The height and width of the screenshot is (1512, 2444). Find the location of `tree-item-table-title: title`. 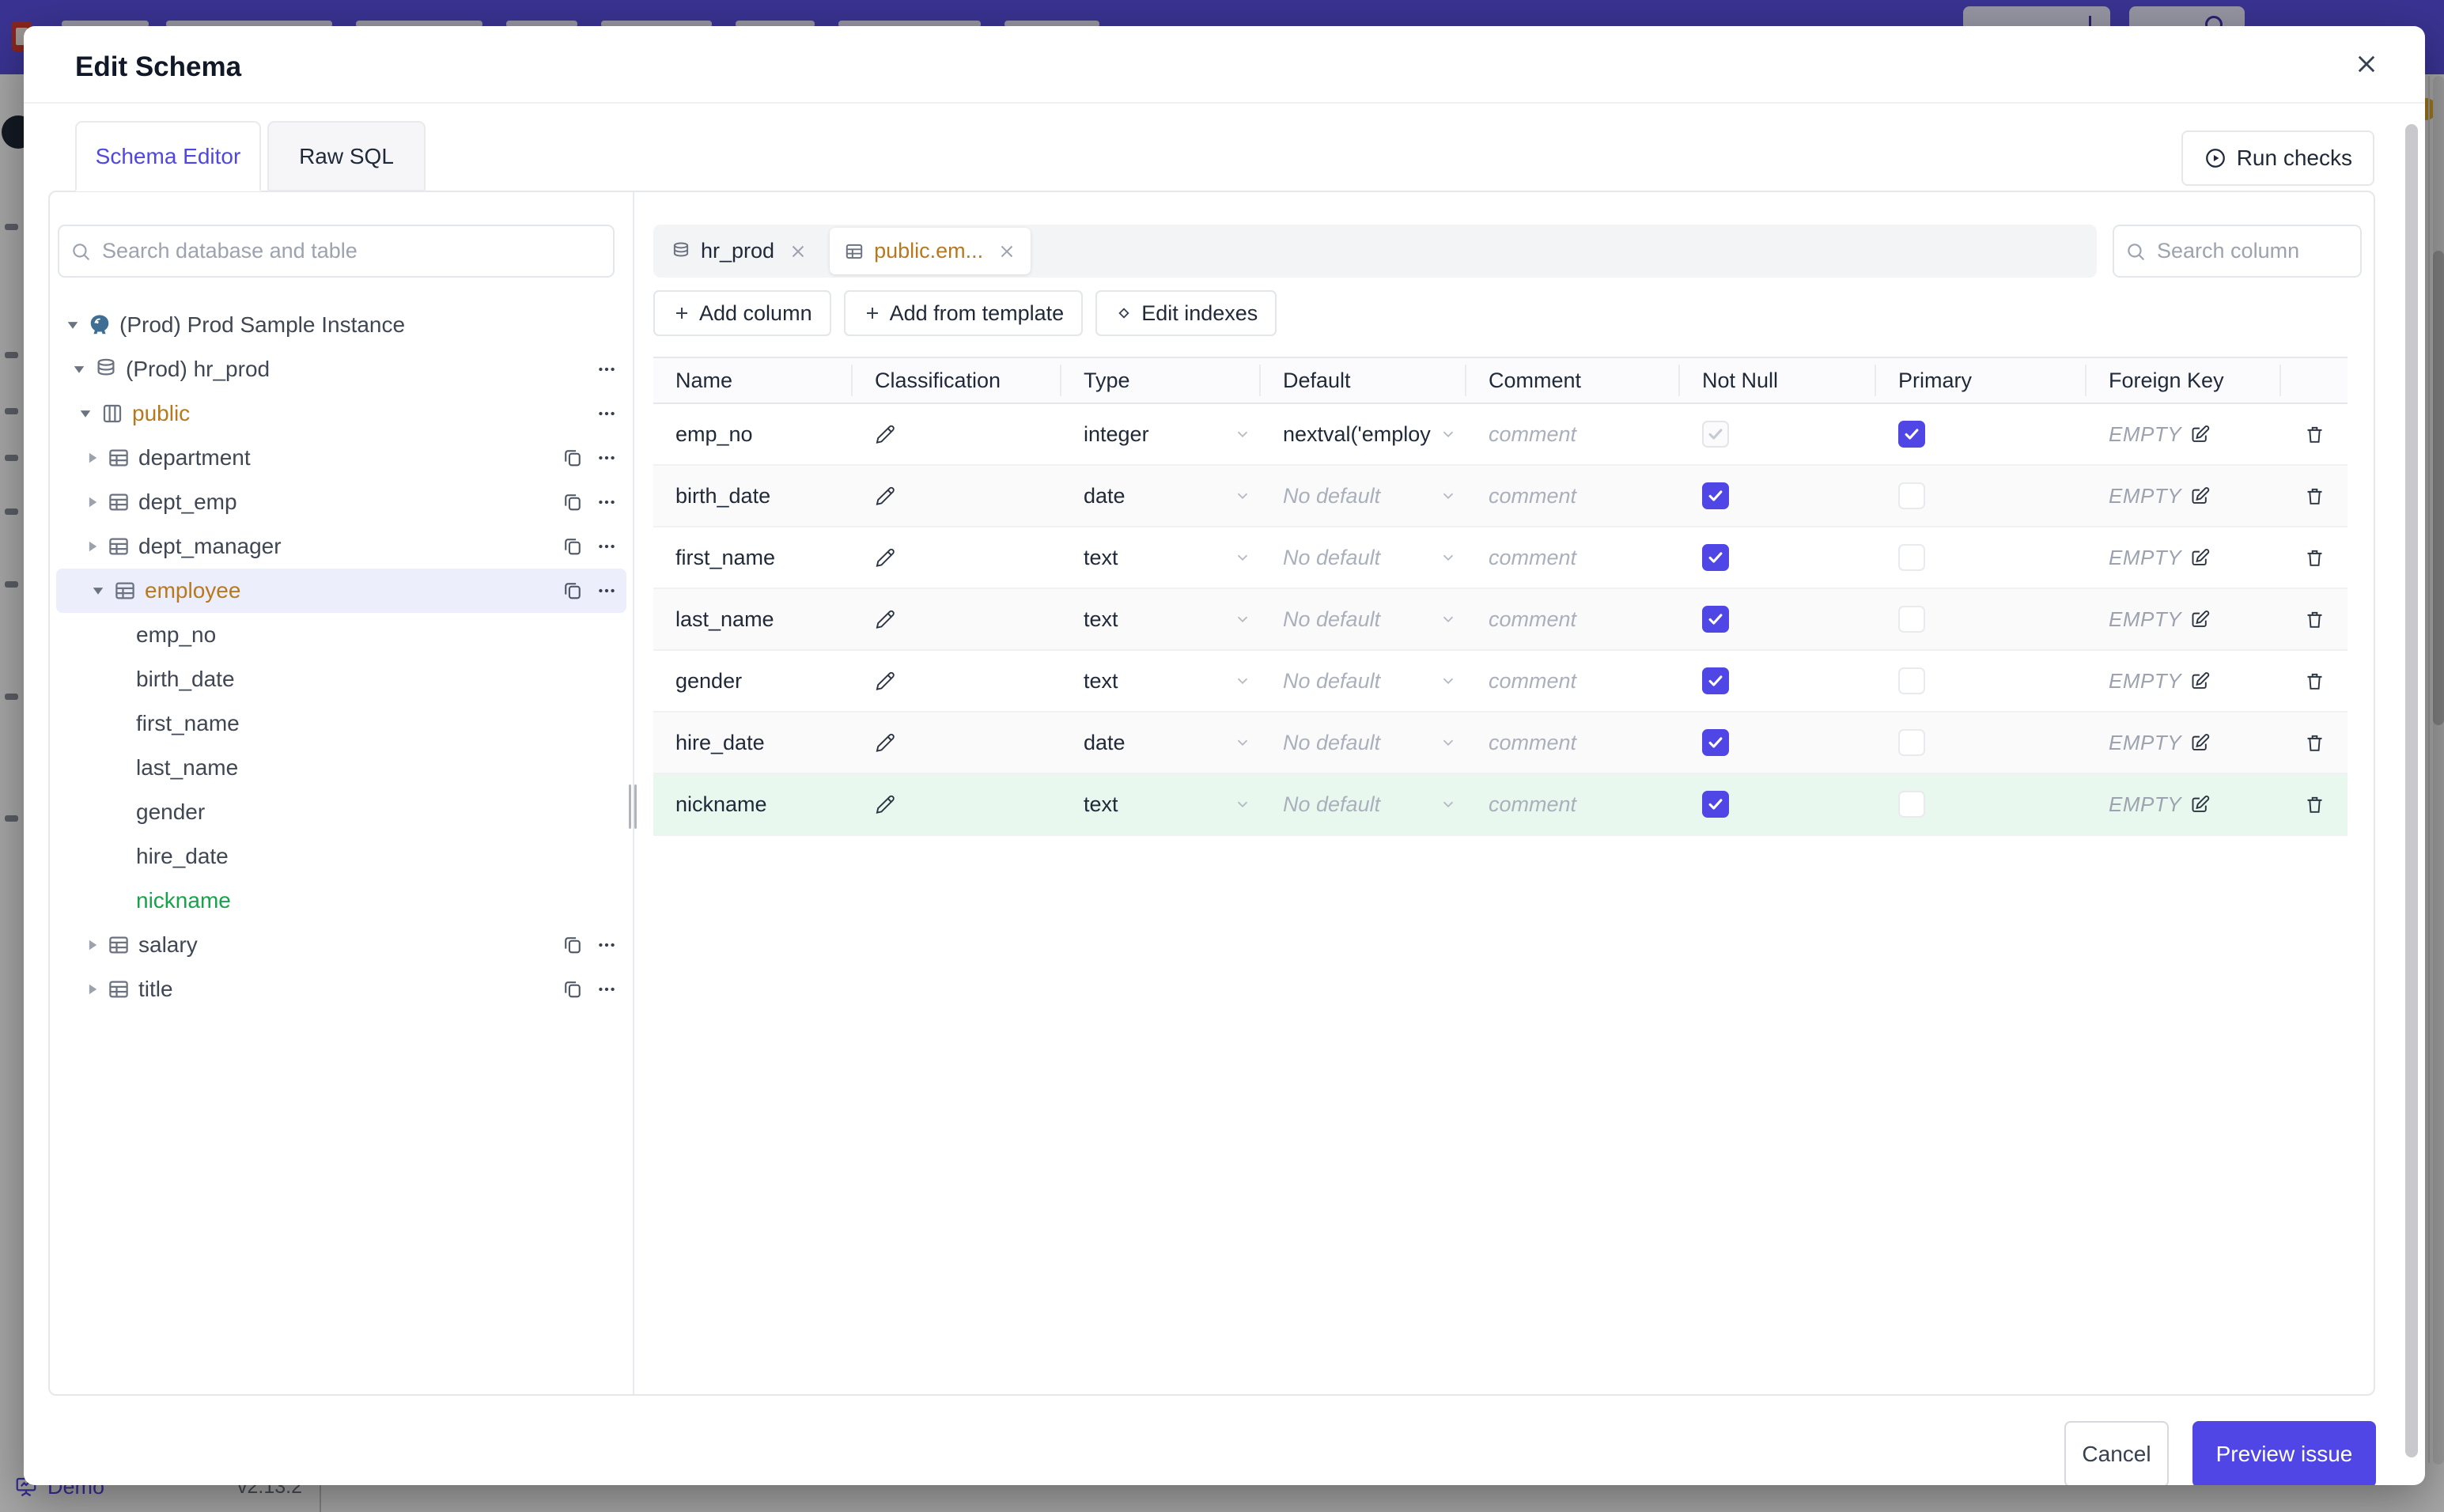

tree-item-table-title: title is located at coordinates (338, 989).